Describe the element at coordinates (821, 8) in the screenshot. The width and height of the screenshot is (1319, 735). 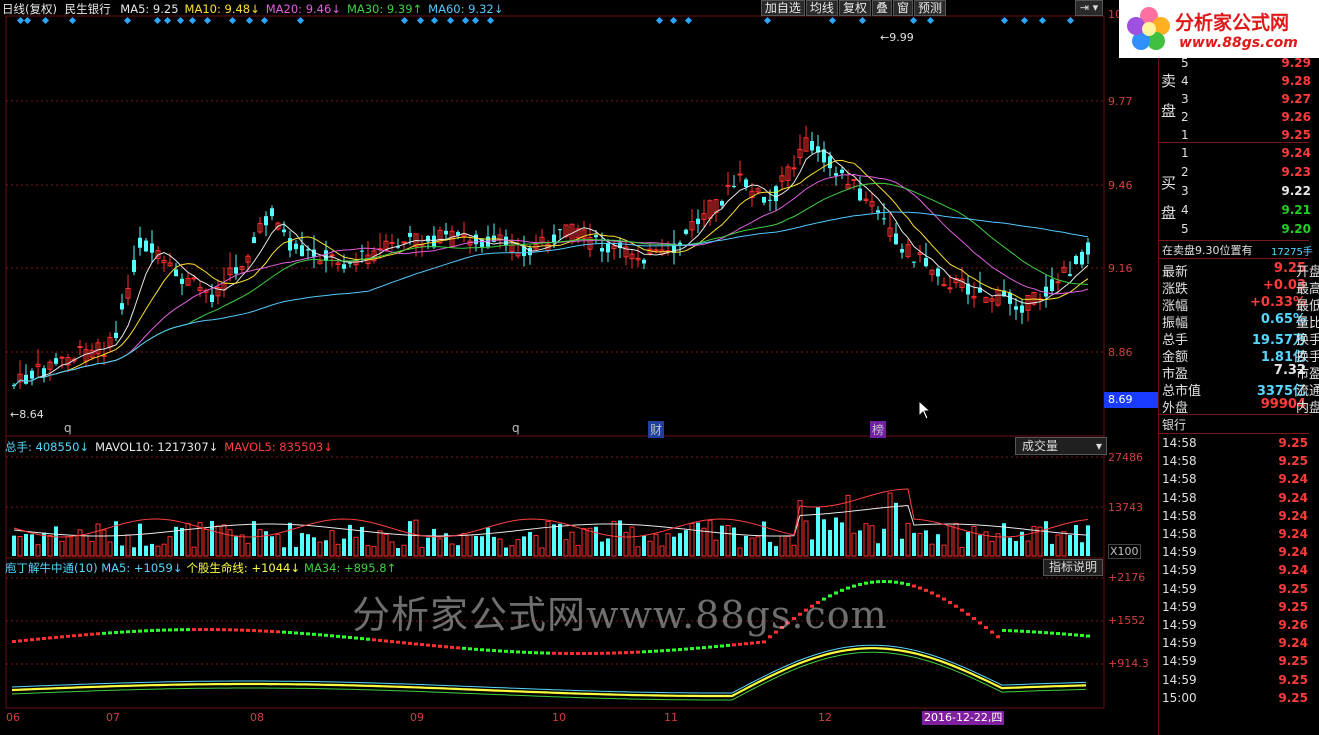
I see `toolbar-button: 均线` at that location.